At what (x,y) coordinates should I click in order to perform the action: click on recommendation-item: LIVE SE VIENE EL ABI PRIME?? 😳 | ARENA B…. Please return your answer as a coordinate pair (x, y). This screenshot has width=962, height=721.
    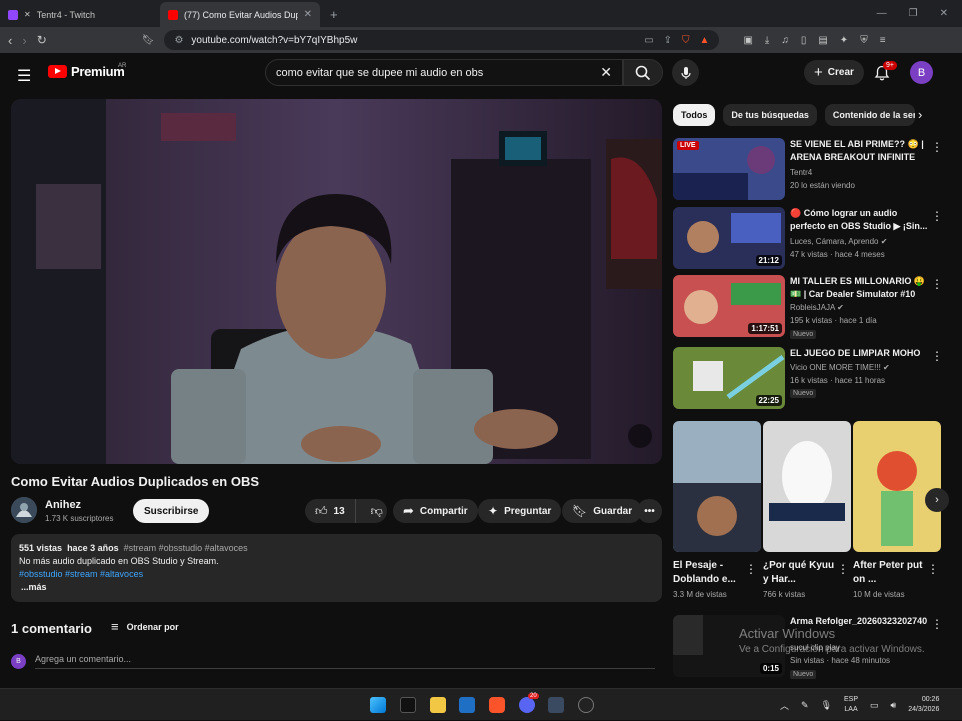
    Looking at the image, I should click on (817, 169).